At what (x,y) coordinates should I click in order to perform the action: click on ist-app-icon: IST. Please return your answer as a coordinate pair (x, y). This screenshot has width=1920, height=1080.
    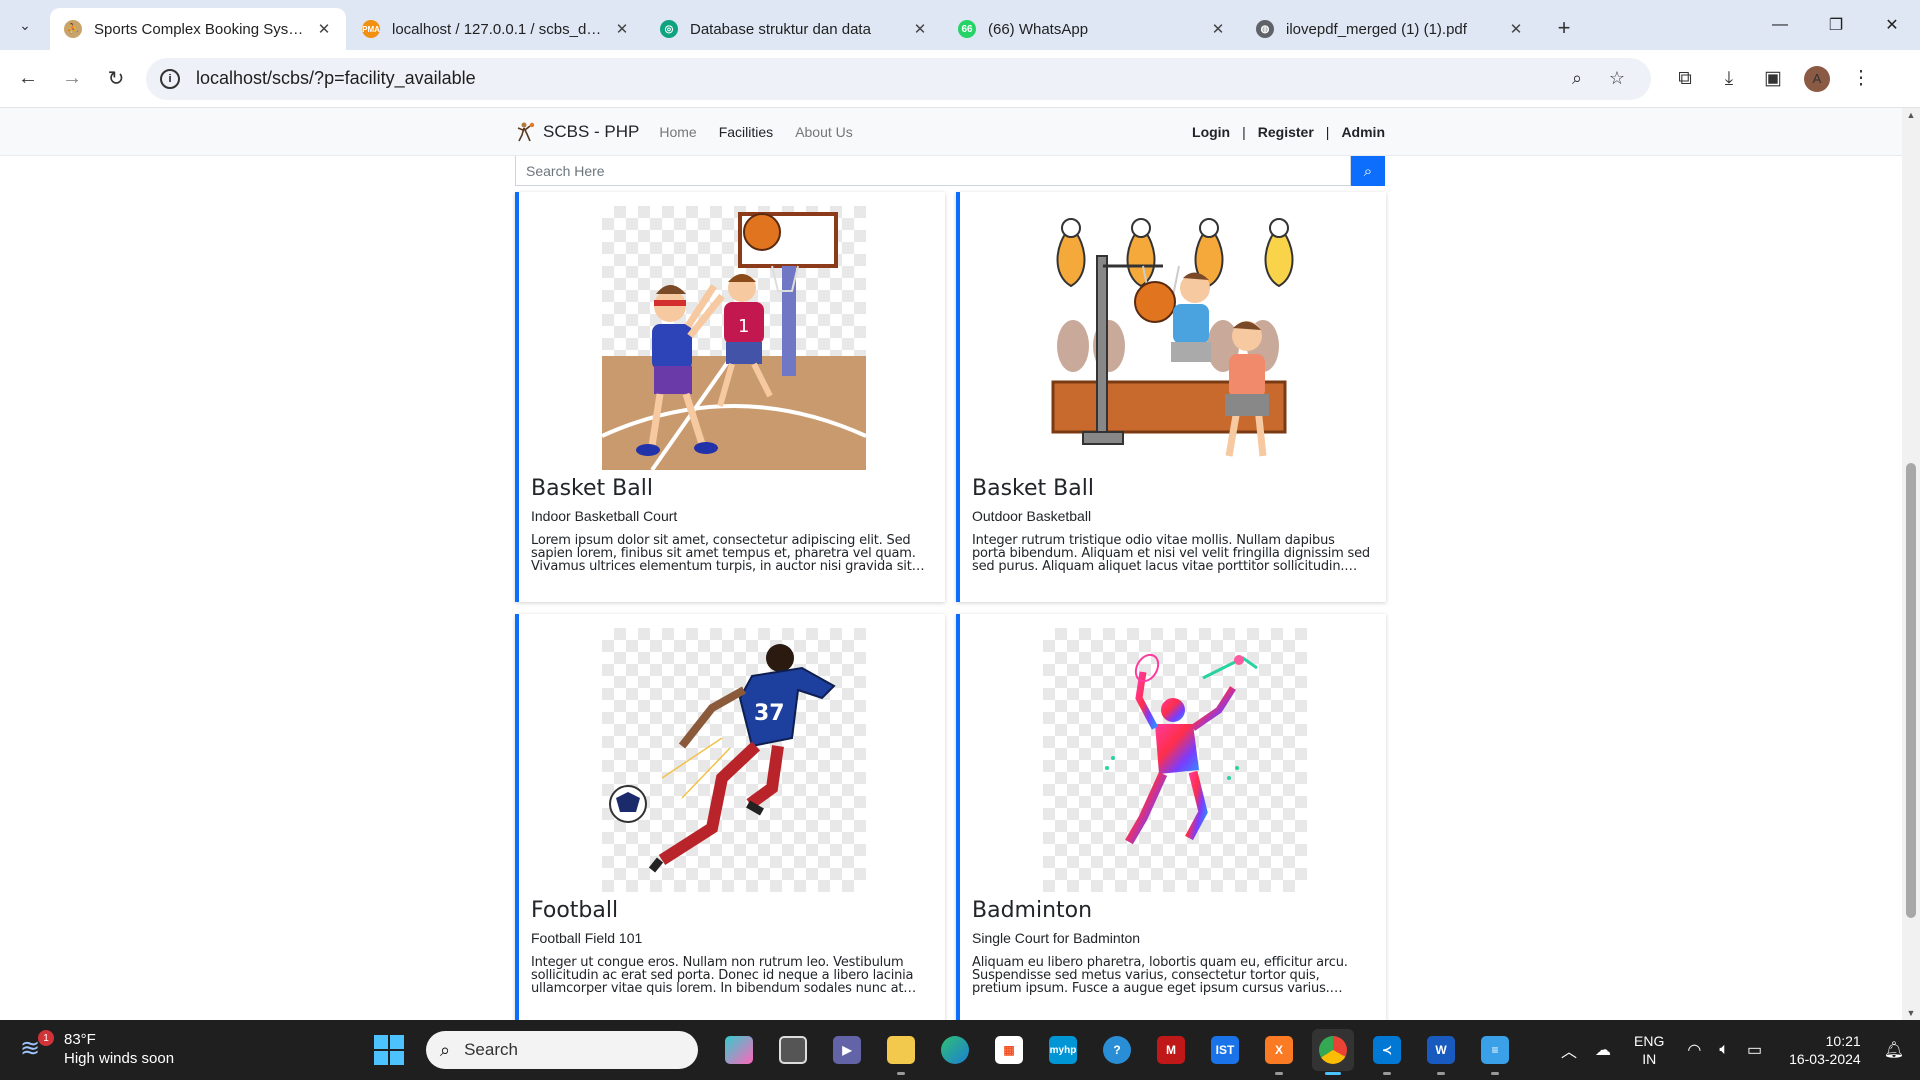
    Looking at the image, I should click on (1225, 1050).